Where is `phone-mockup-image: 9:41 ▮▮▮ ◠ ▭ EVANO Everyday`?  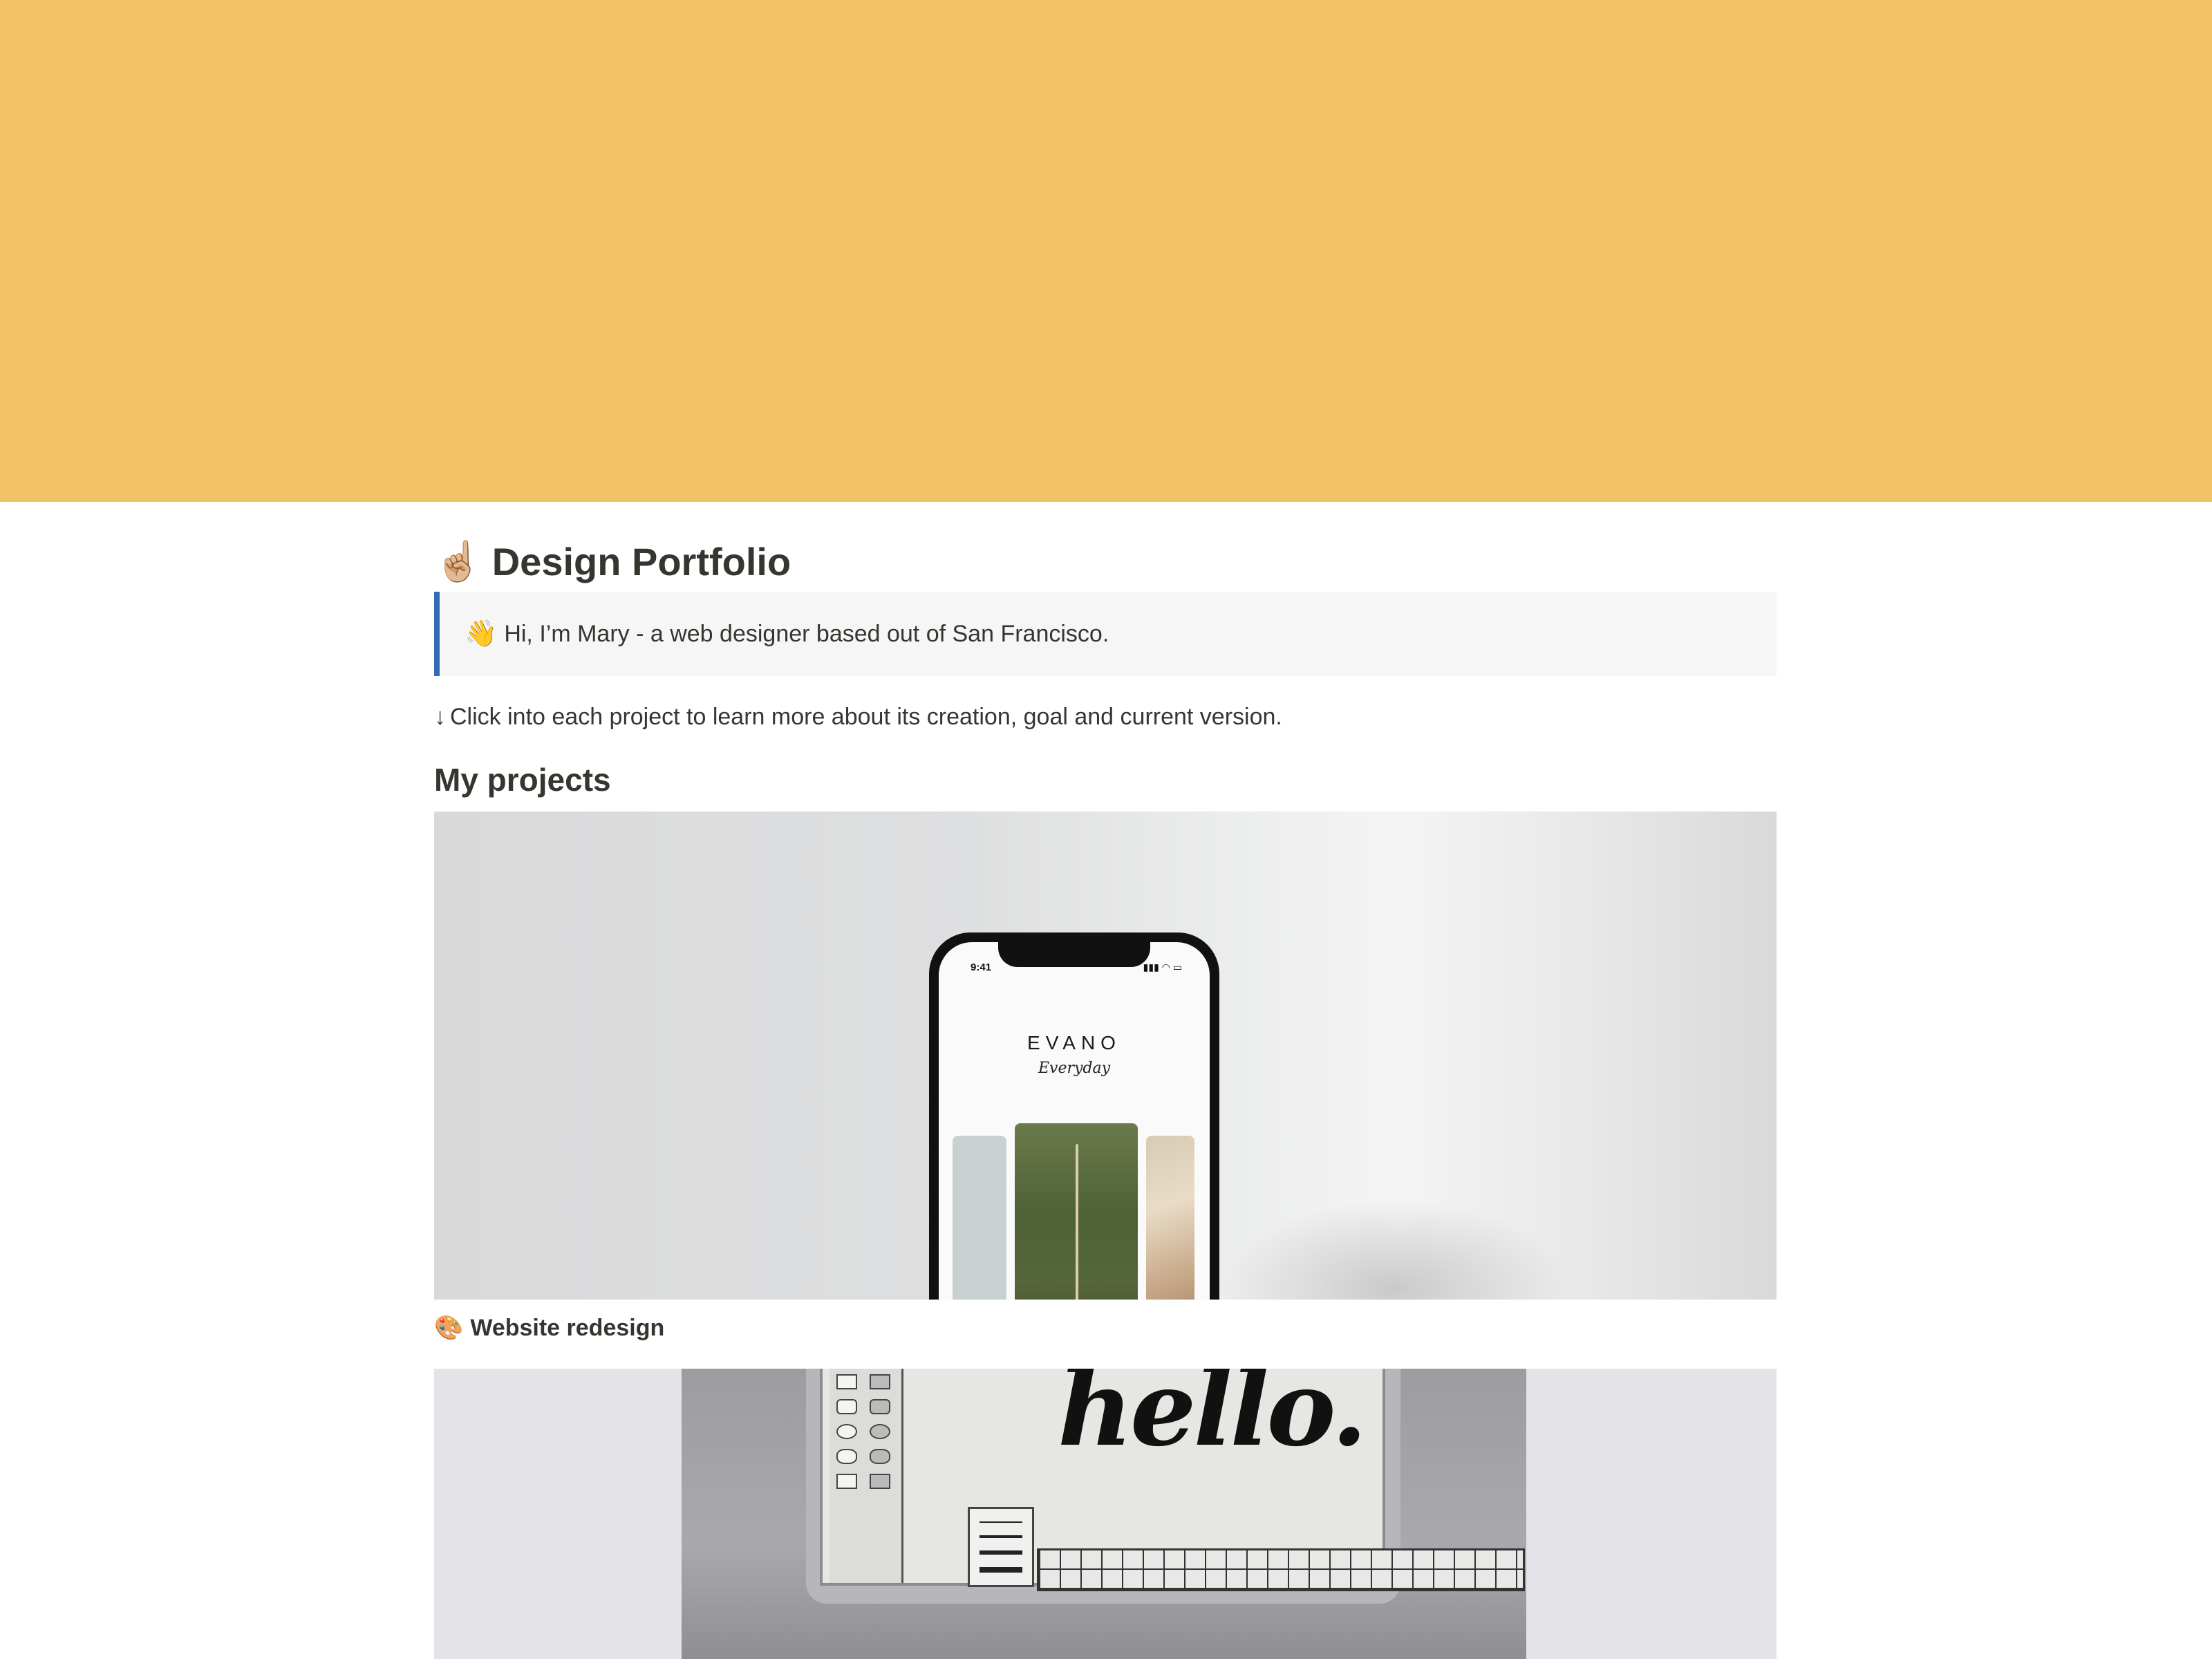 phone-mockup-image: 9:41 ▮▮▮ ◠ ▭ EVANO Everyday is located at coordinates (1074, 1116).